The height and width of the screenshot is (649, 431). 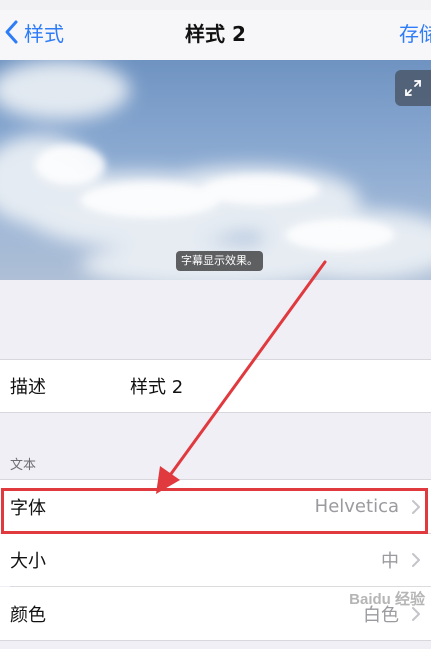 What do you see at coordinates (28, 615) in the screenshot?
I see `color-label: 颜色` at bounding box center [28, 615].